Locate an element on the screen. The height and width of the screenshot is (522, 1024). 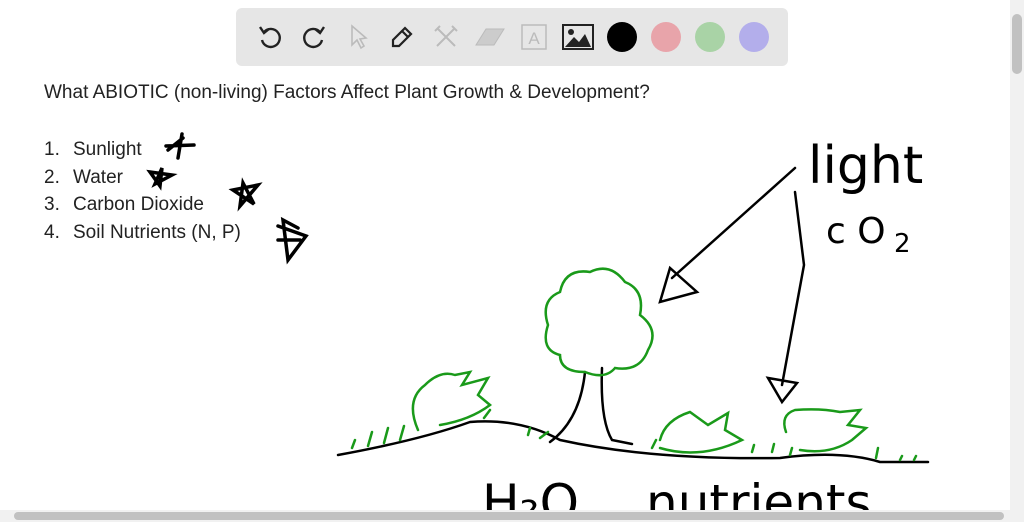
light-label: light is located at coordinates (865, 166).